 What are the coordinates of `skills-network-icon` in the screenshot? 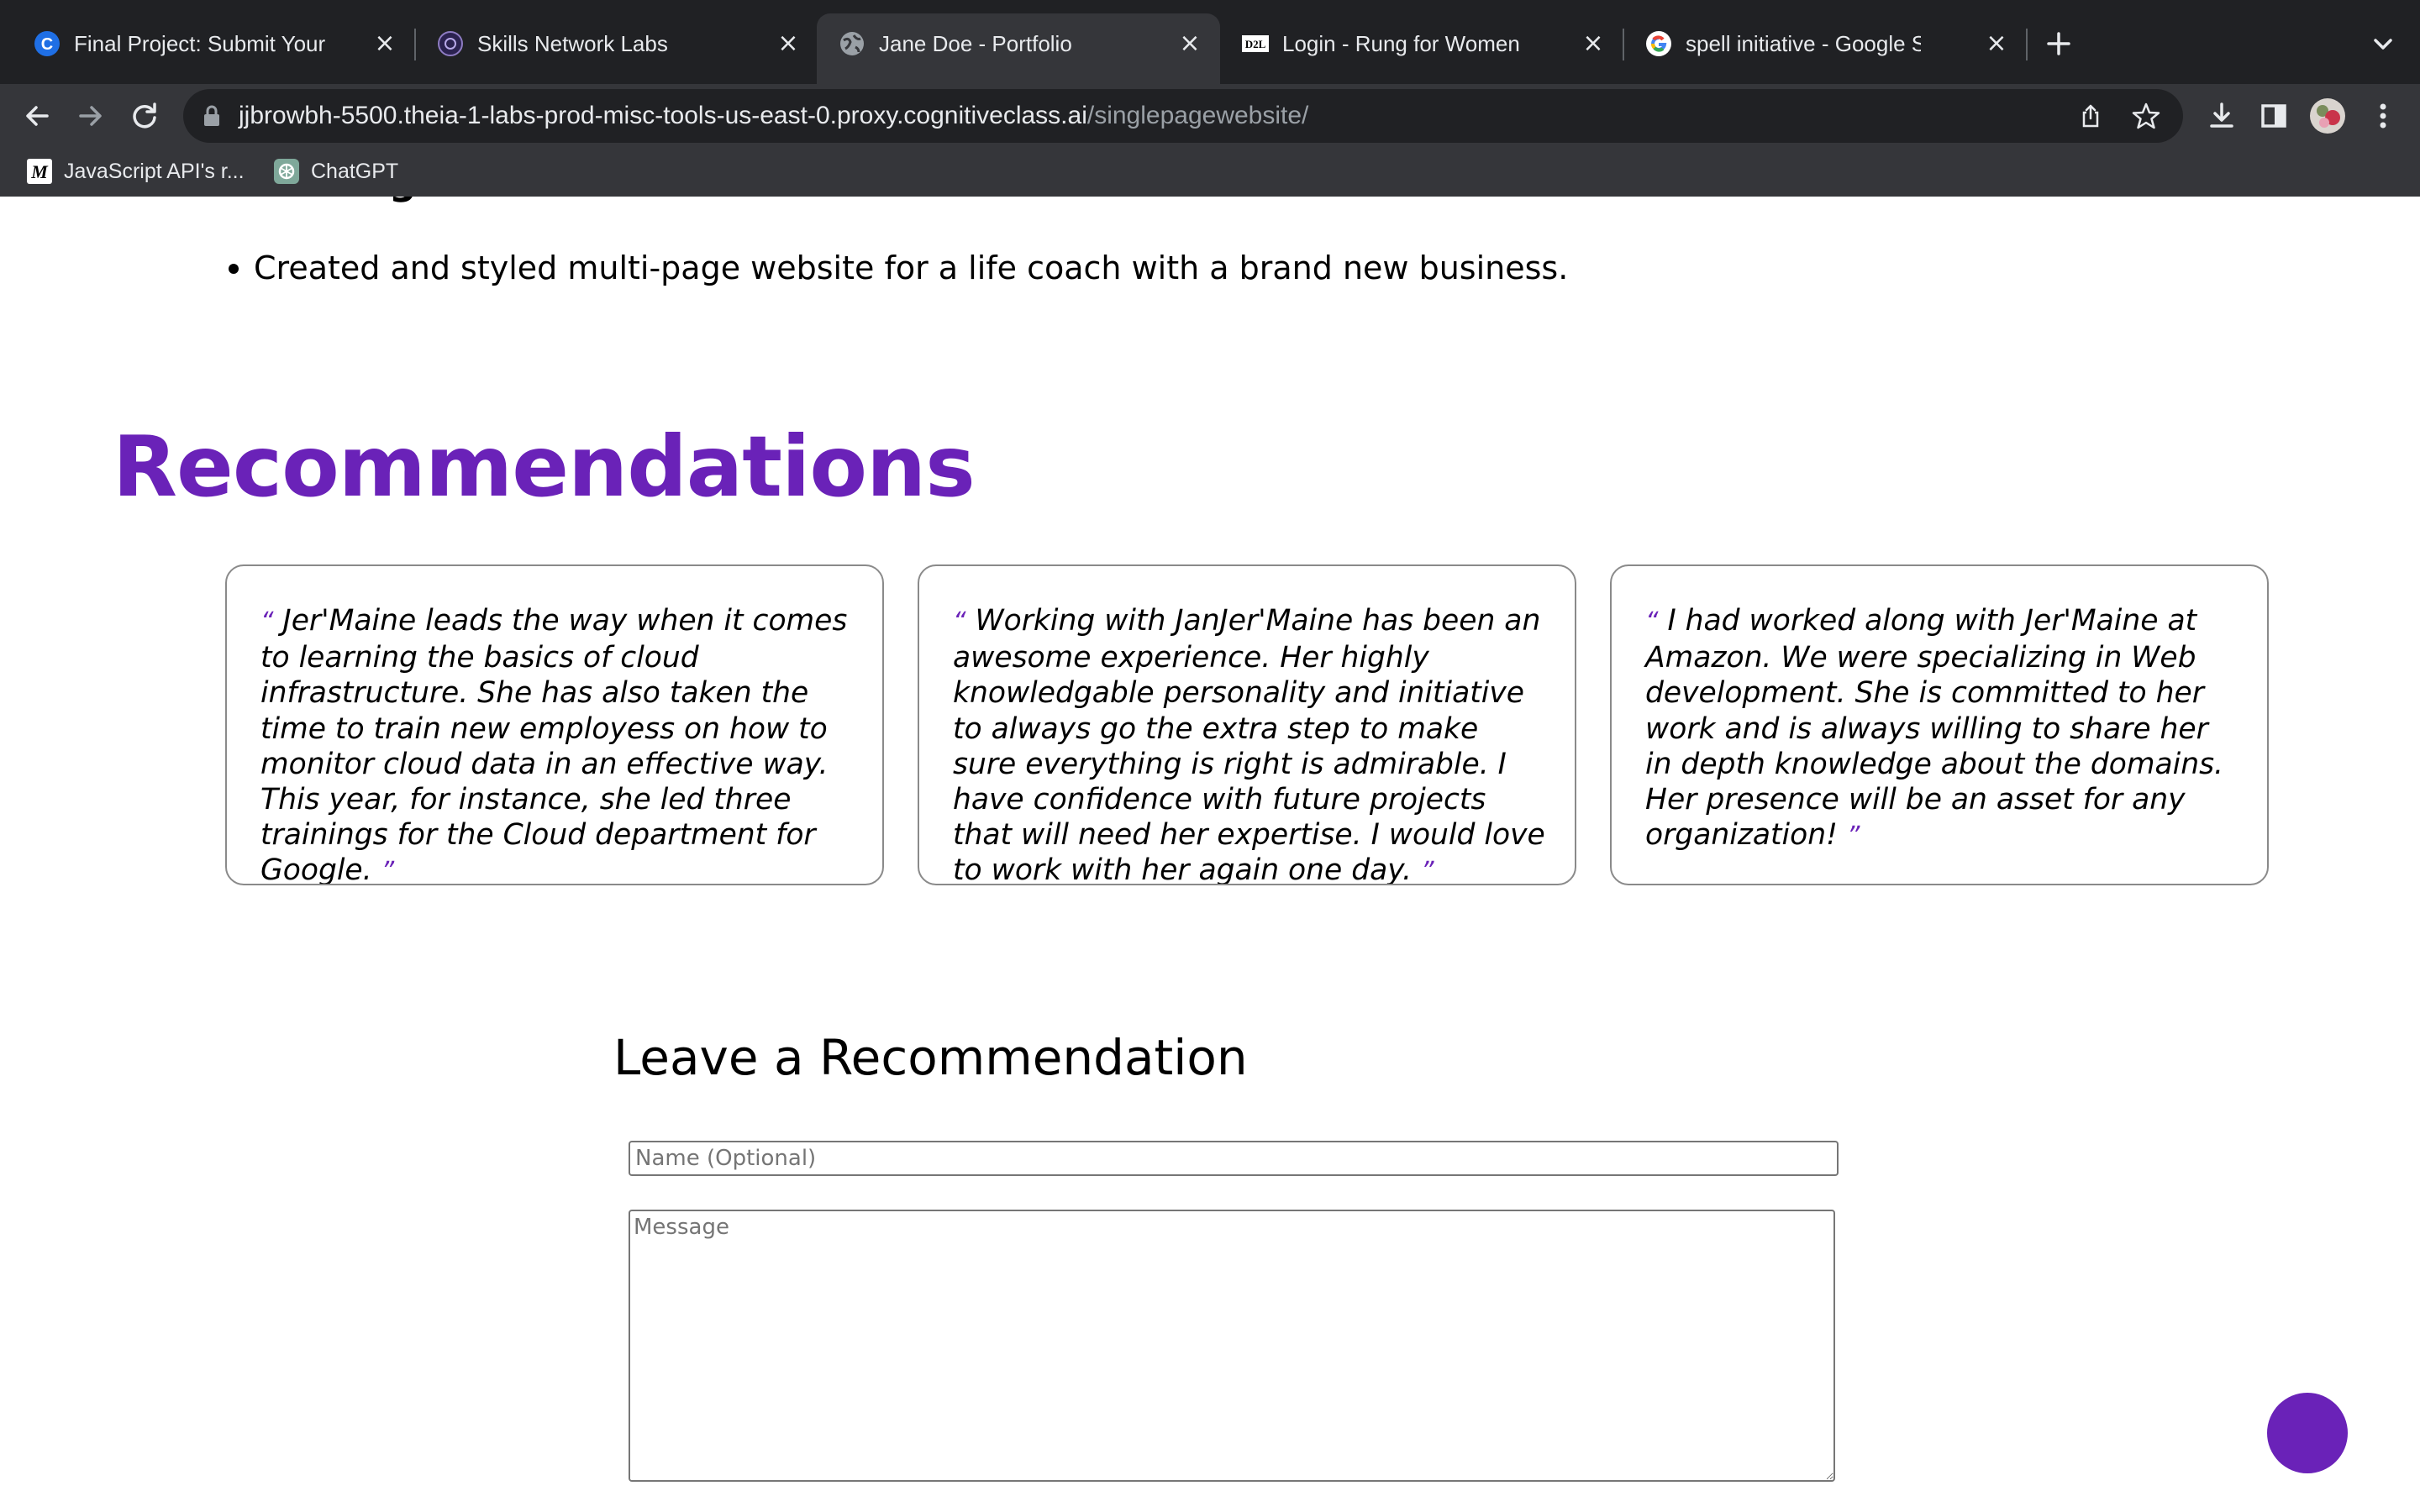 It's located at (450, 43).